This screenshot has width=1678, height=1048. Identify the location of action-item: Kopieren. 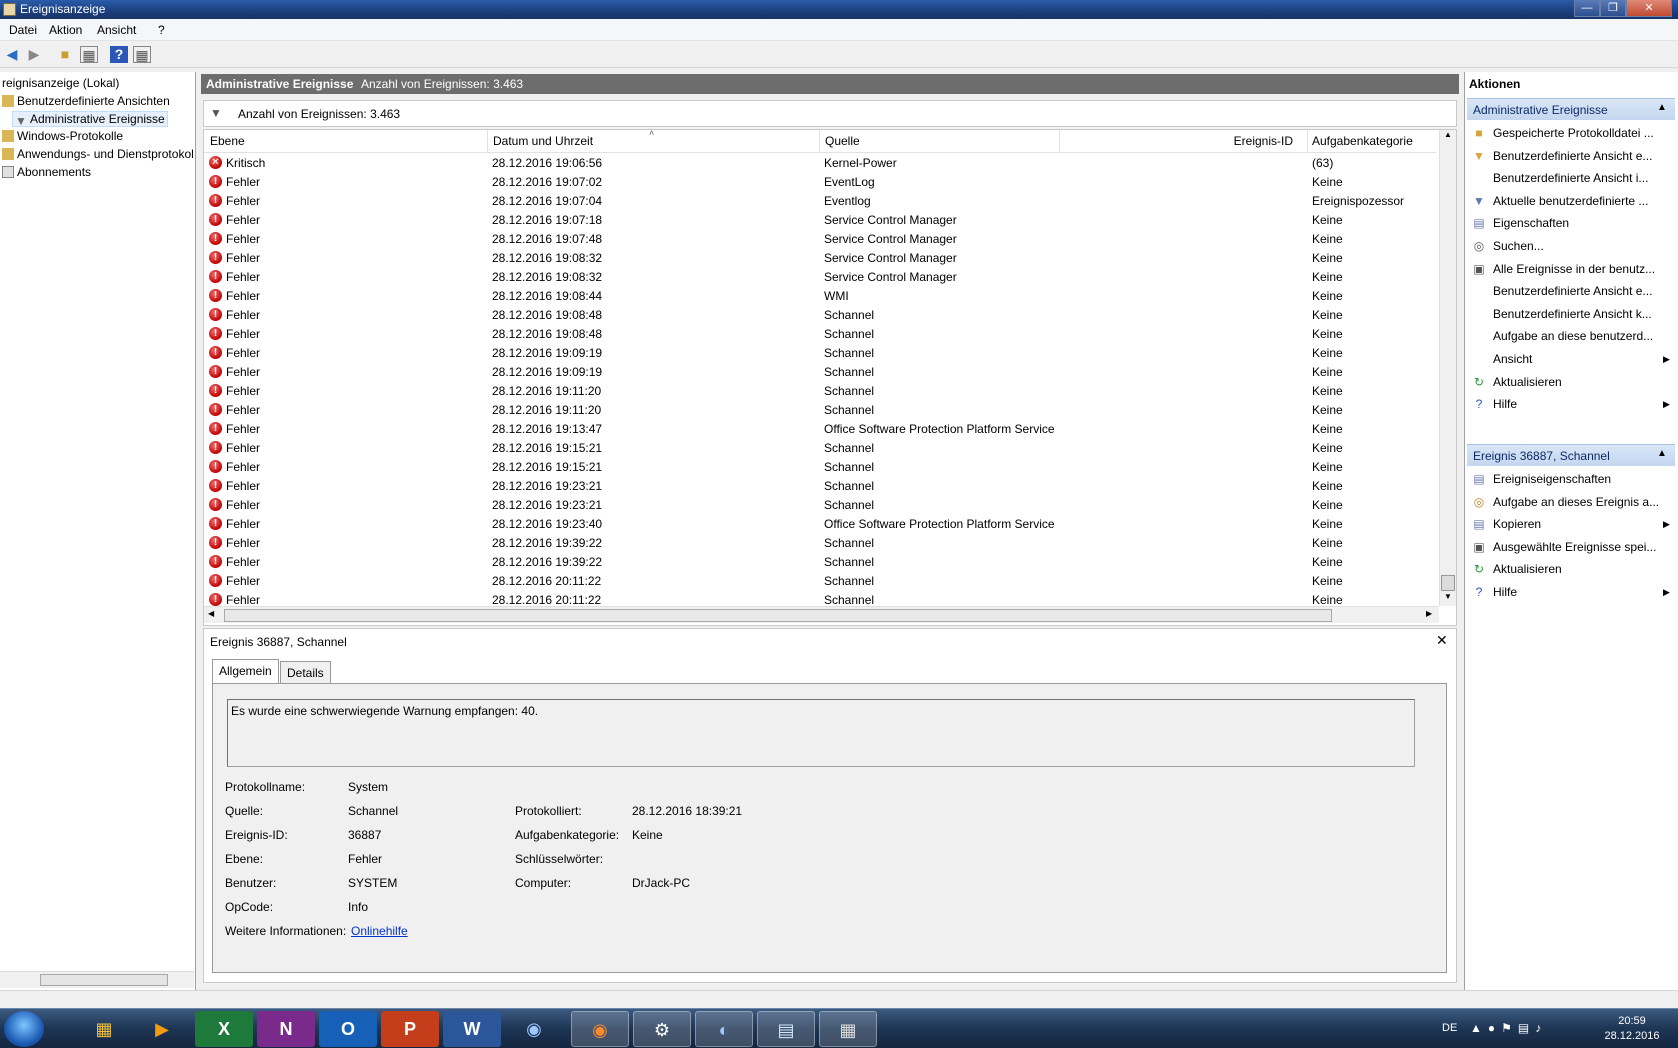
(1517, 524).